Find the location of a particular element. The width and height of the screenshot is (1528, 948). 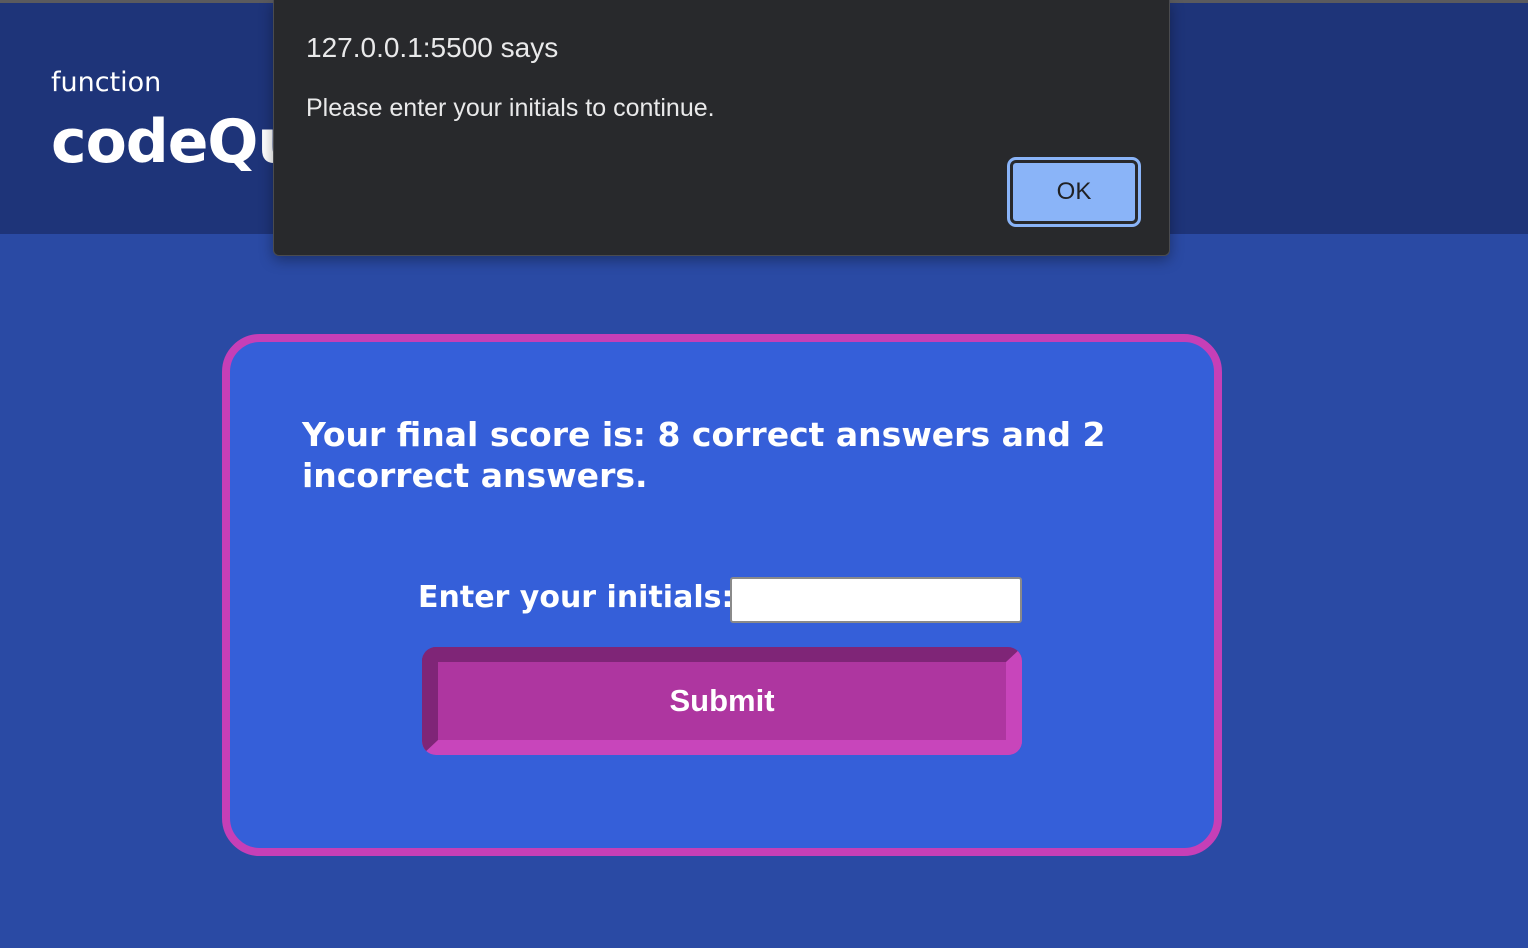

initials-label: Enter your initials: is located at coordinates (576, 597).